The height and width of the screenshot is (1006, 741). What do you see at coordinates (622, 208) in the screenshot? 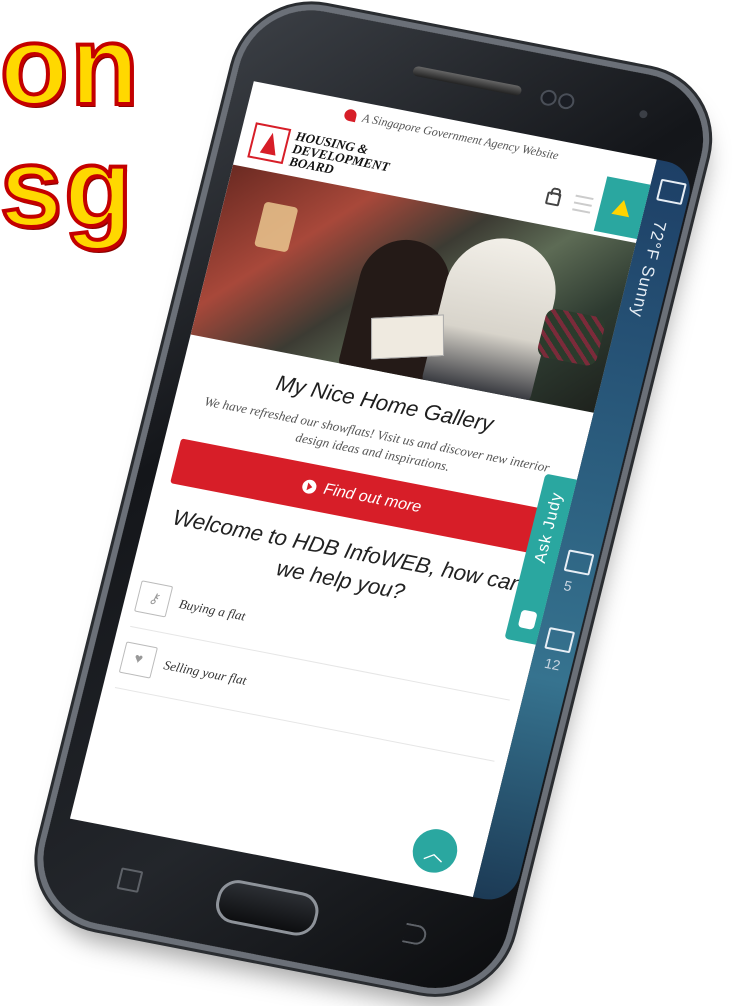
I see `warning-icon` at bounding box center [622, 208].